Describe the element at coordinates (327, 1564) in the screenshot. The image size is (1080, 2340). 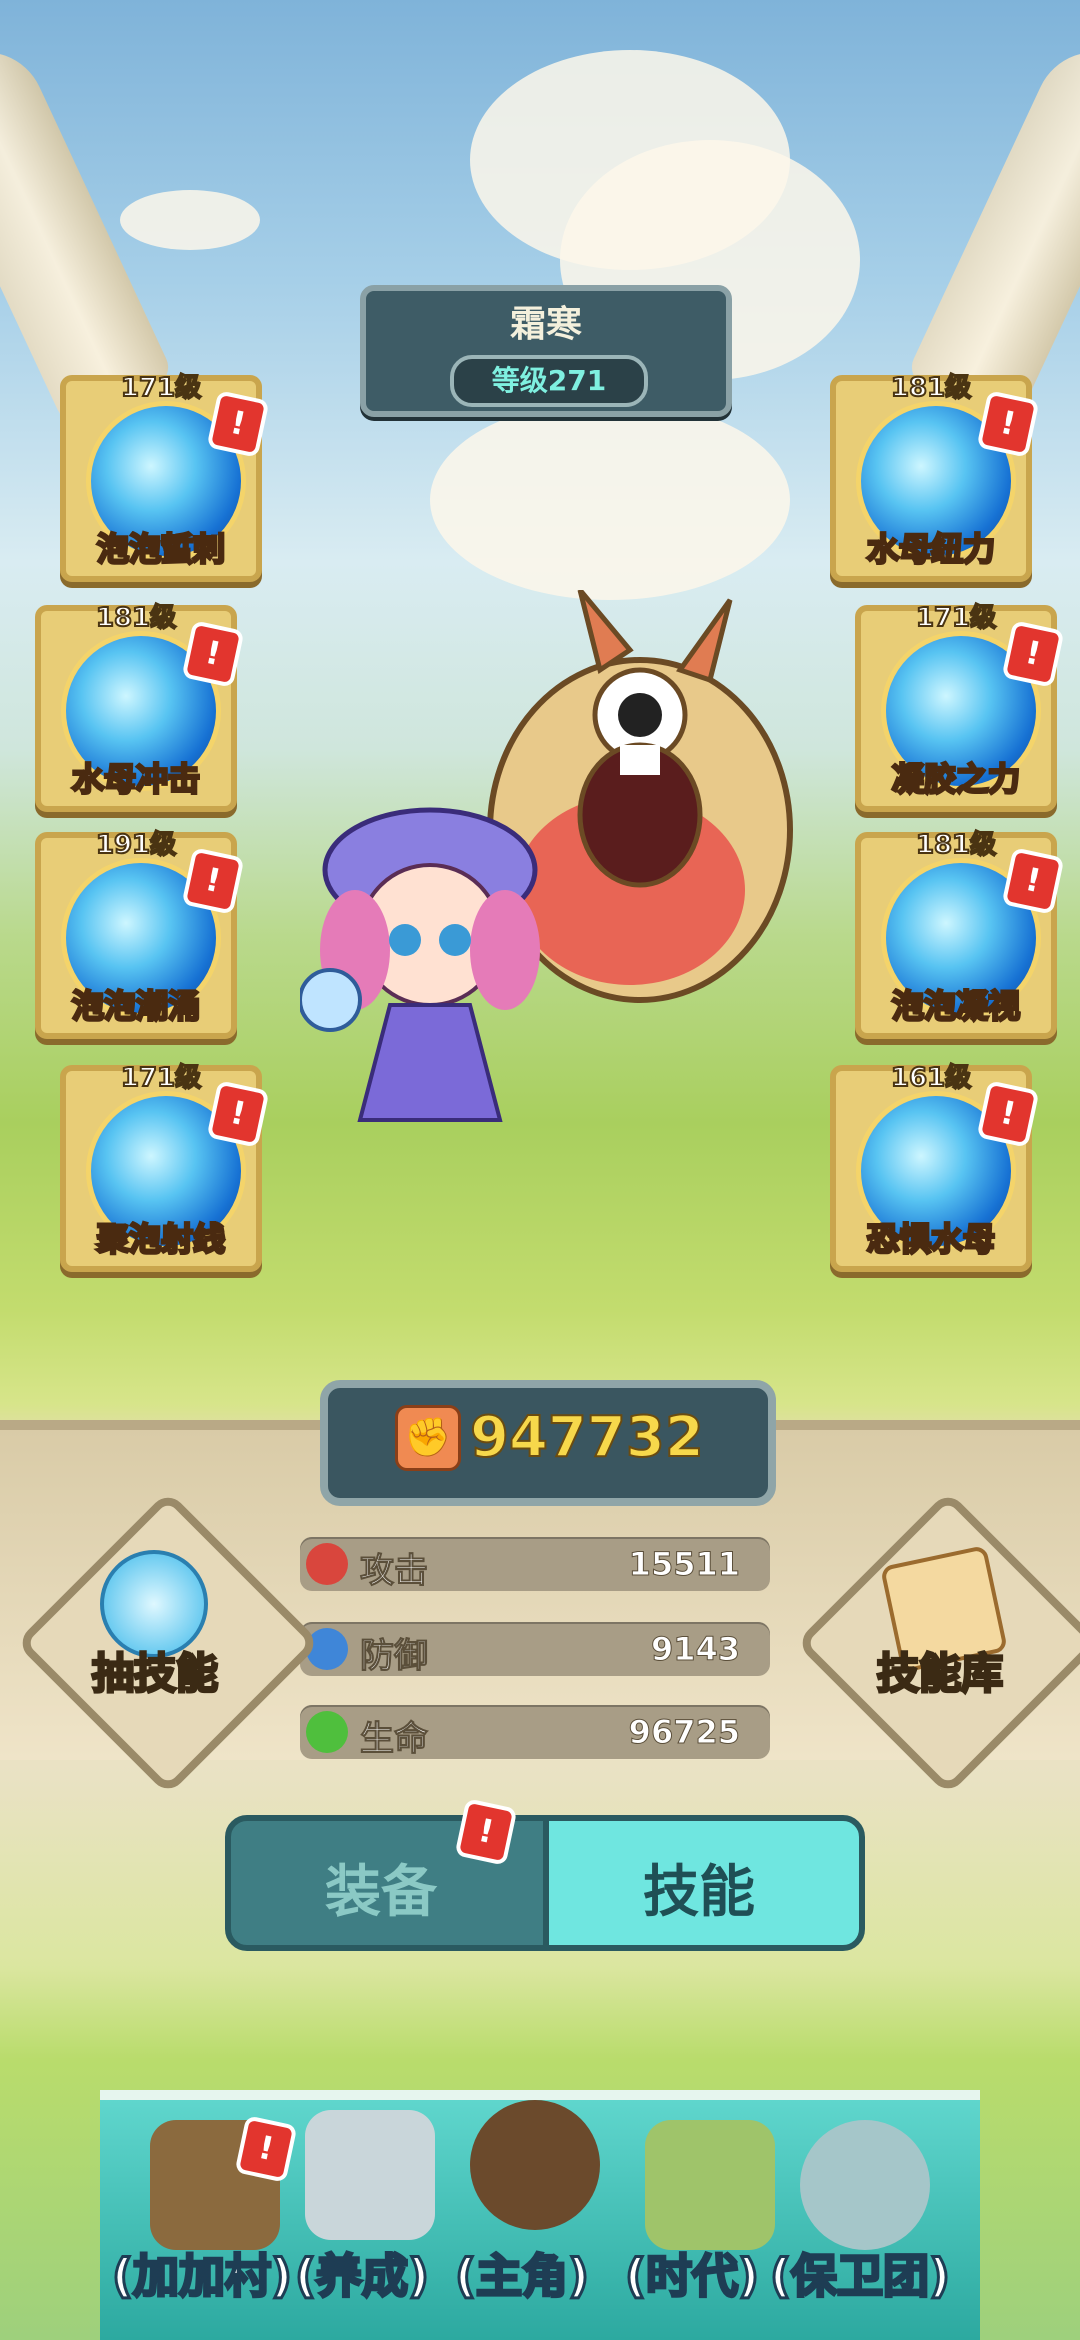
I see `sword-icon` at that location.